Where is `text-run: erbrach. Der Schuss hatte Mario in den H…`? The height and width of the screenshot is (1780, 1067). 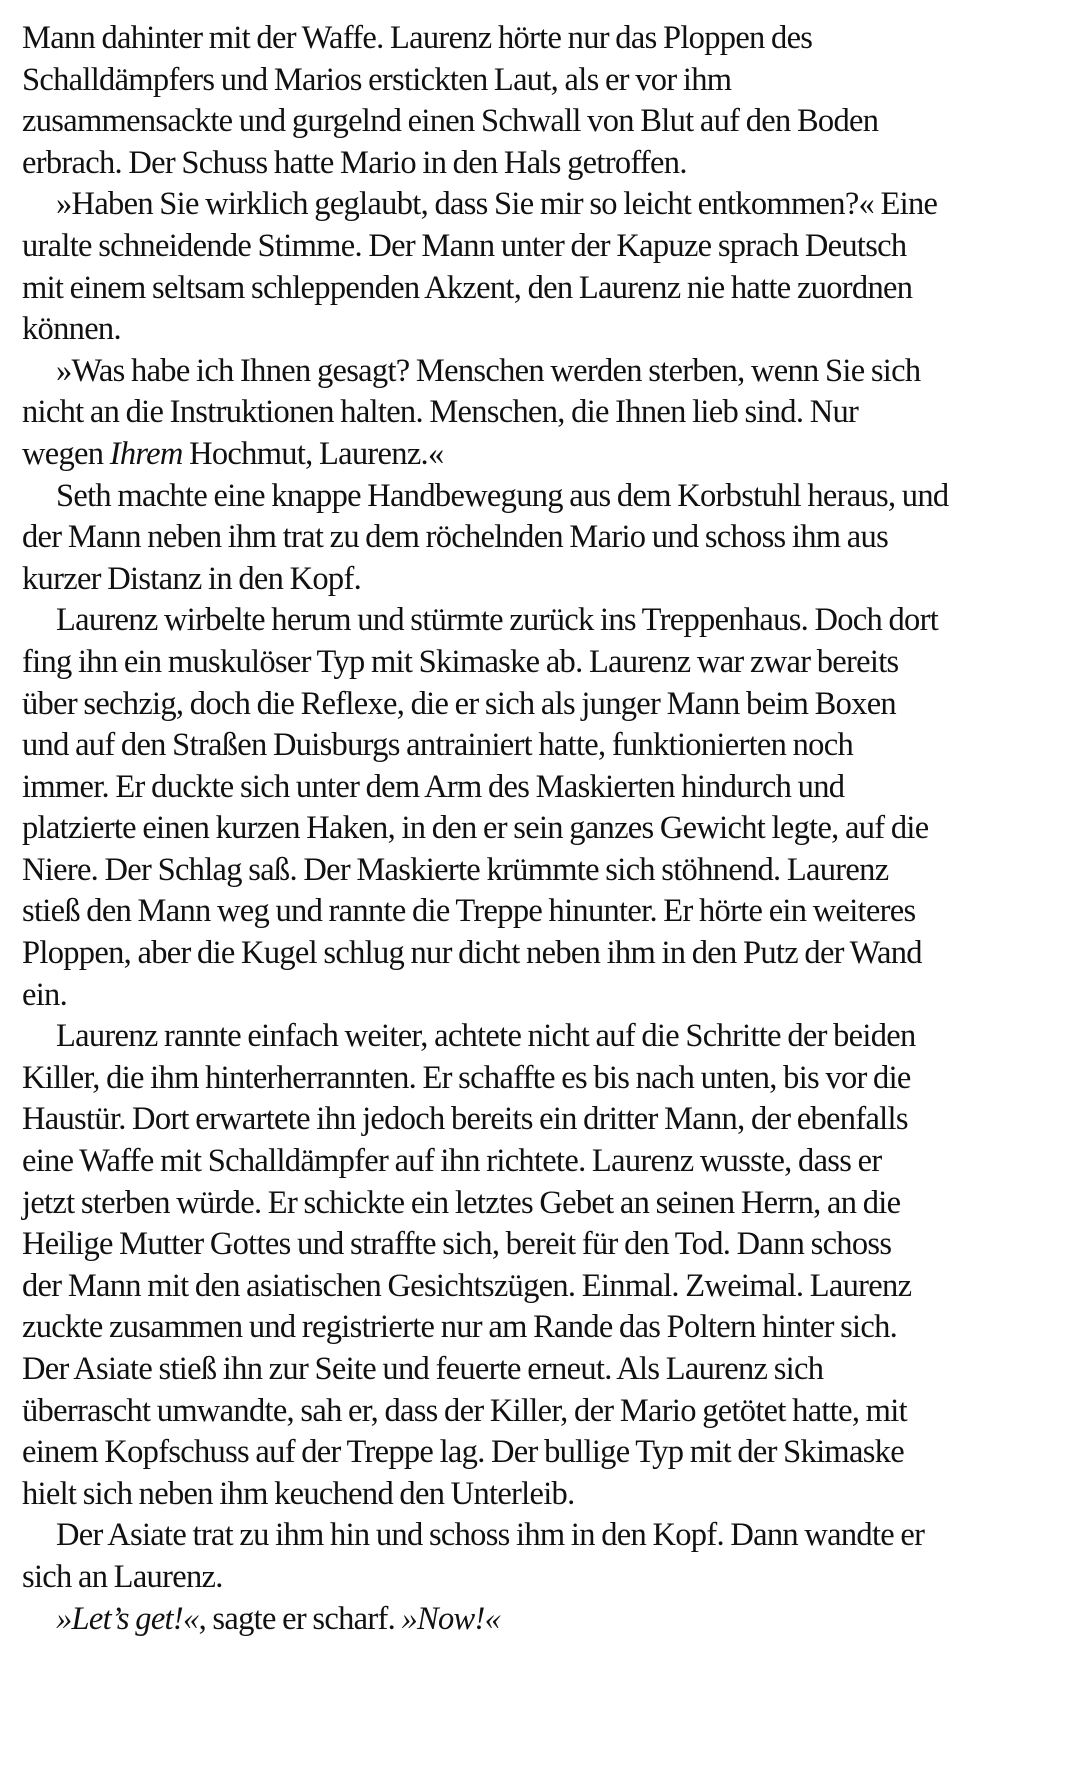 text-run: erbrach. Der Schuss hatte Mario in den H… is located at coordinates (354, 162).